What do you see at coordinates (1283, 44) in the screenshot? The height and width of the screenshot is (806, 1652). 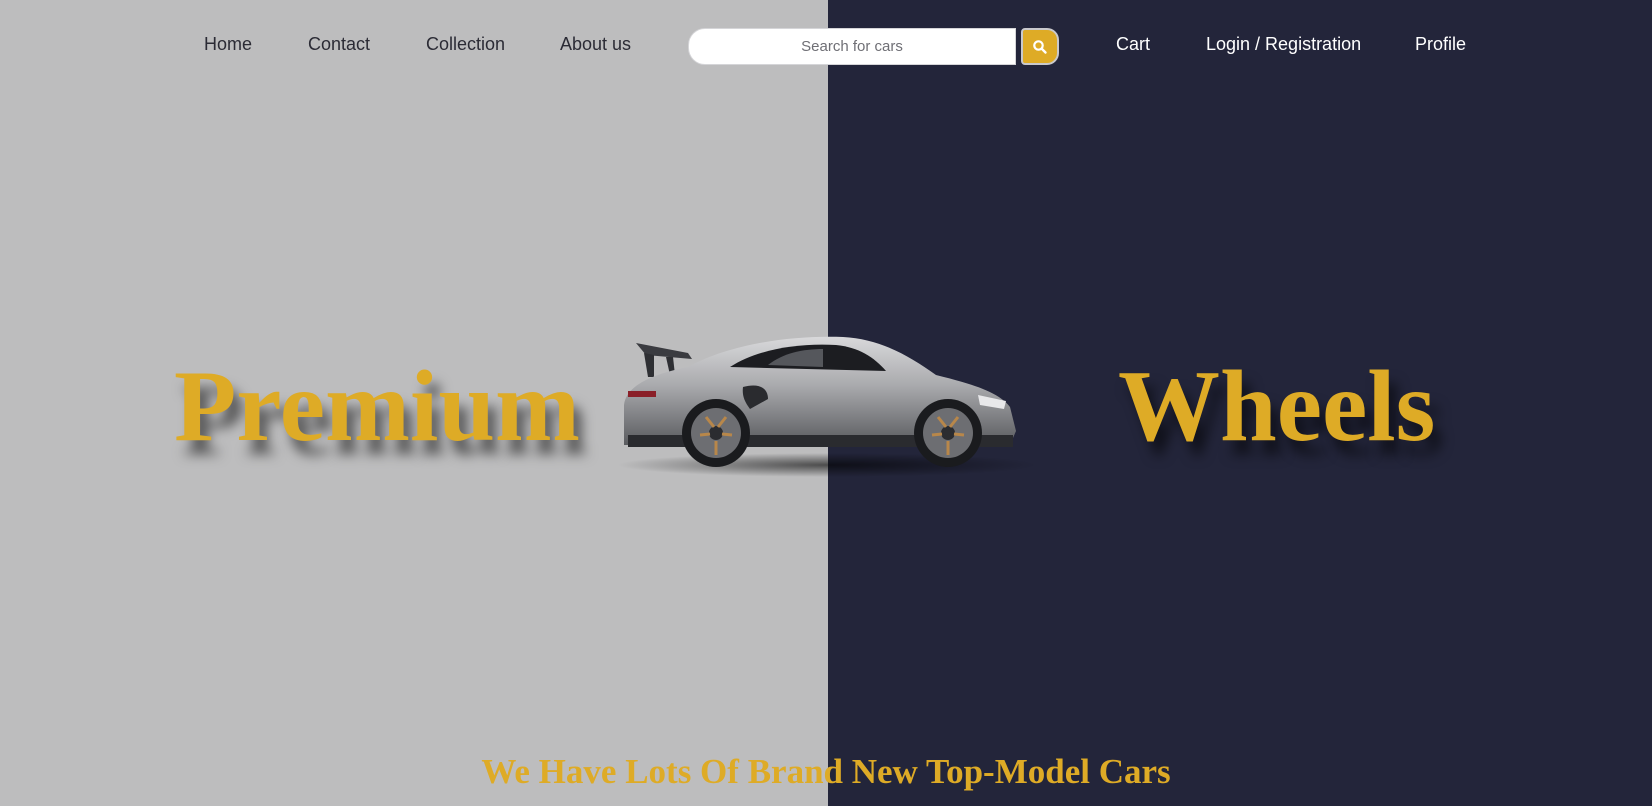 I see `nav-login-registration-link: Login / Registration` at bounding box center [1283, 44].